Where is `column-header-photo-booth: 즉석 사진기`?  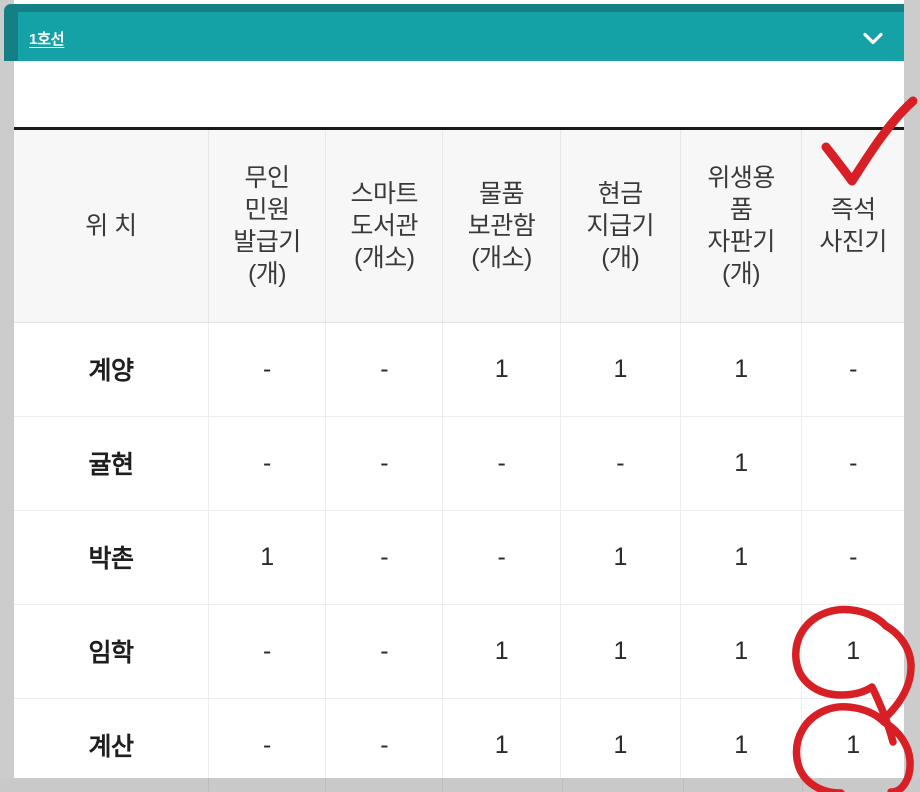 column-header-photo-booth: 즉석 사진기 is located at coordinates (852, 226).